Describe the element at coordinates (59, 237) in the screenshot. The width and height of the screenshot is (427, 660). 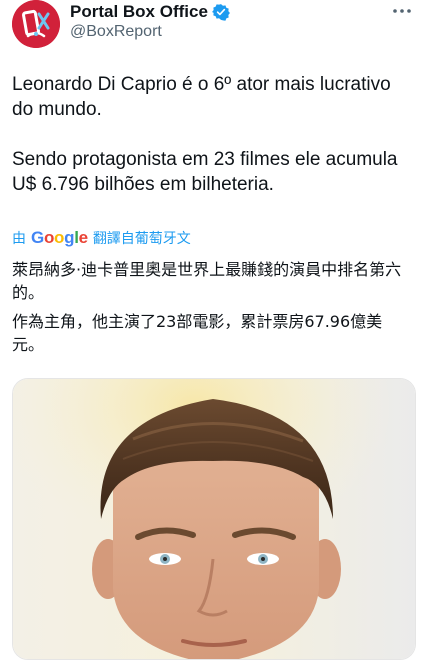
I see `google-logo-icon: Google` at that location.